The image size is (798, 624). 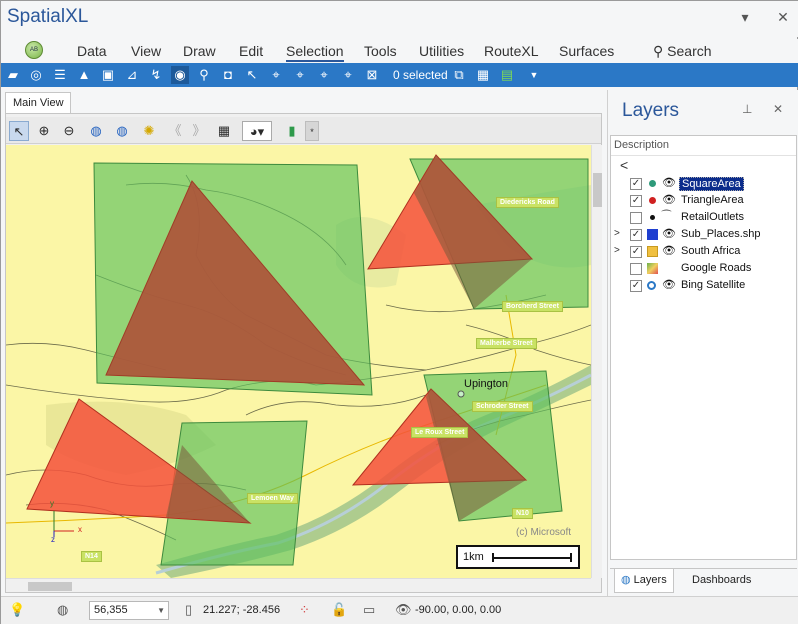 What do you see at coordinates (149, 131) in the screenshot?
I see `settings-gear-icon: ✺` at bounding box center [149, 131].